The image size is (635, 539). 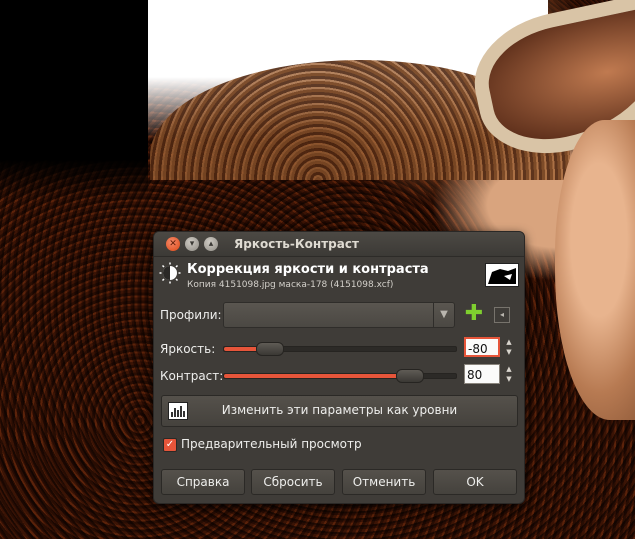 I want to click on brightness-slider, so click(x=340, y=349).